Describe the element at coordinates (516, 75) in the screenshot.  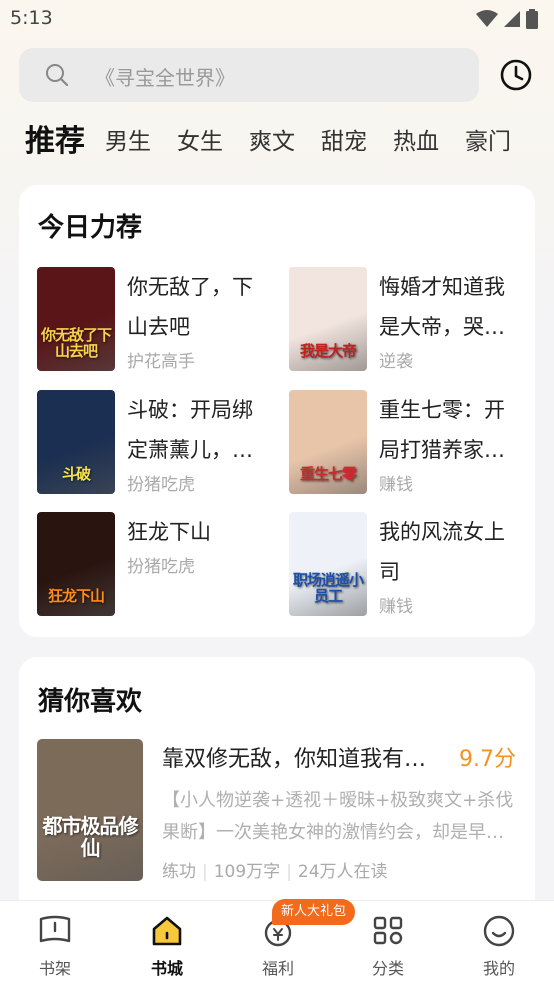
I see `history-clock-icon` at that location.